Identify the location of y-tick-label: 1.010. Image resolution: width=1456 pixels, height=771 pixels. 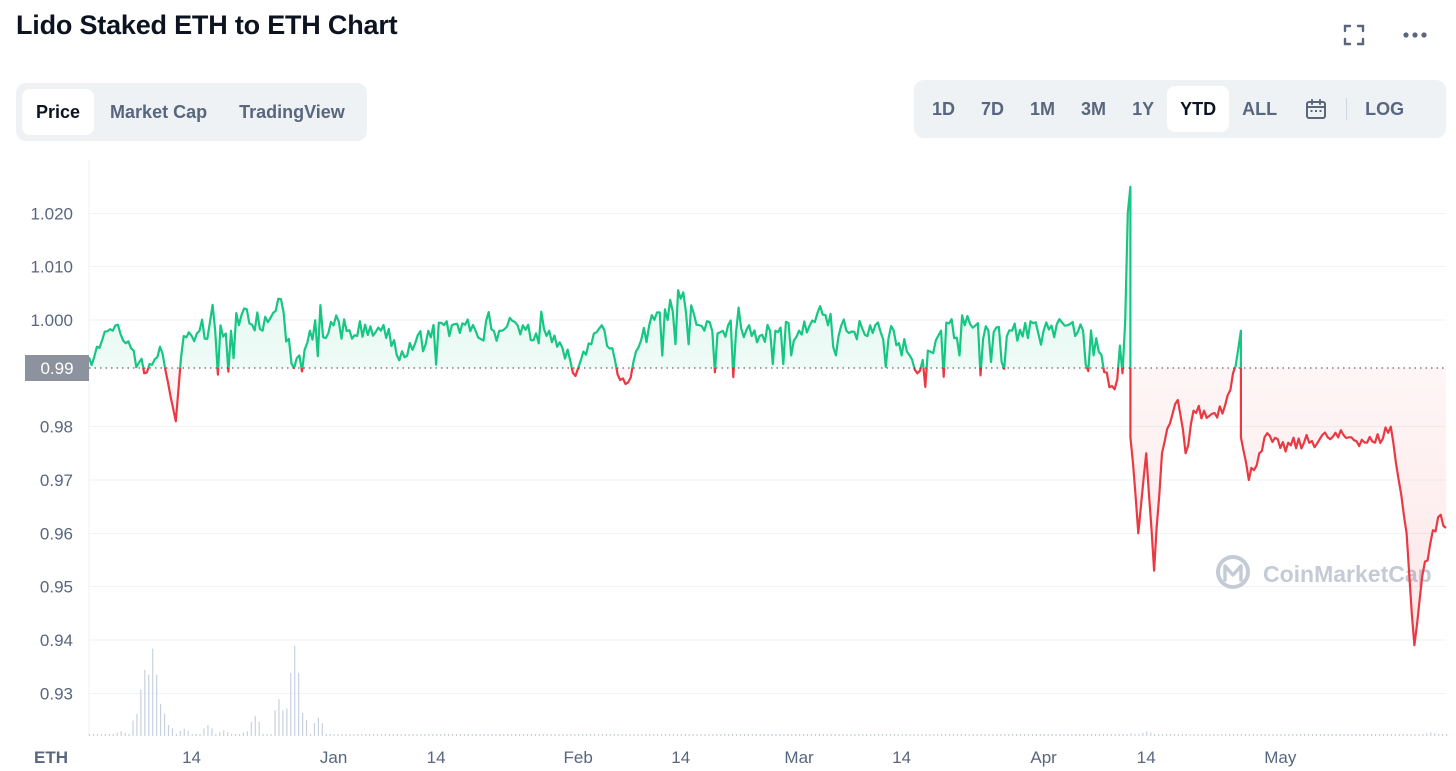
(51, 267).